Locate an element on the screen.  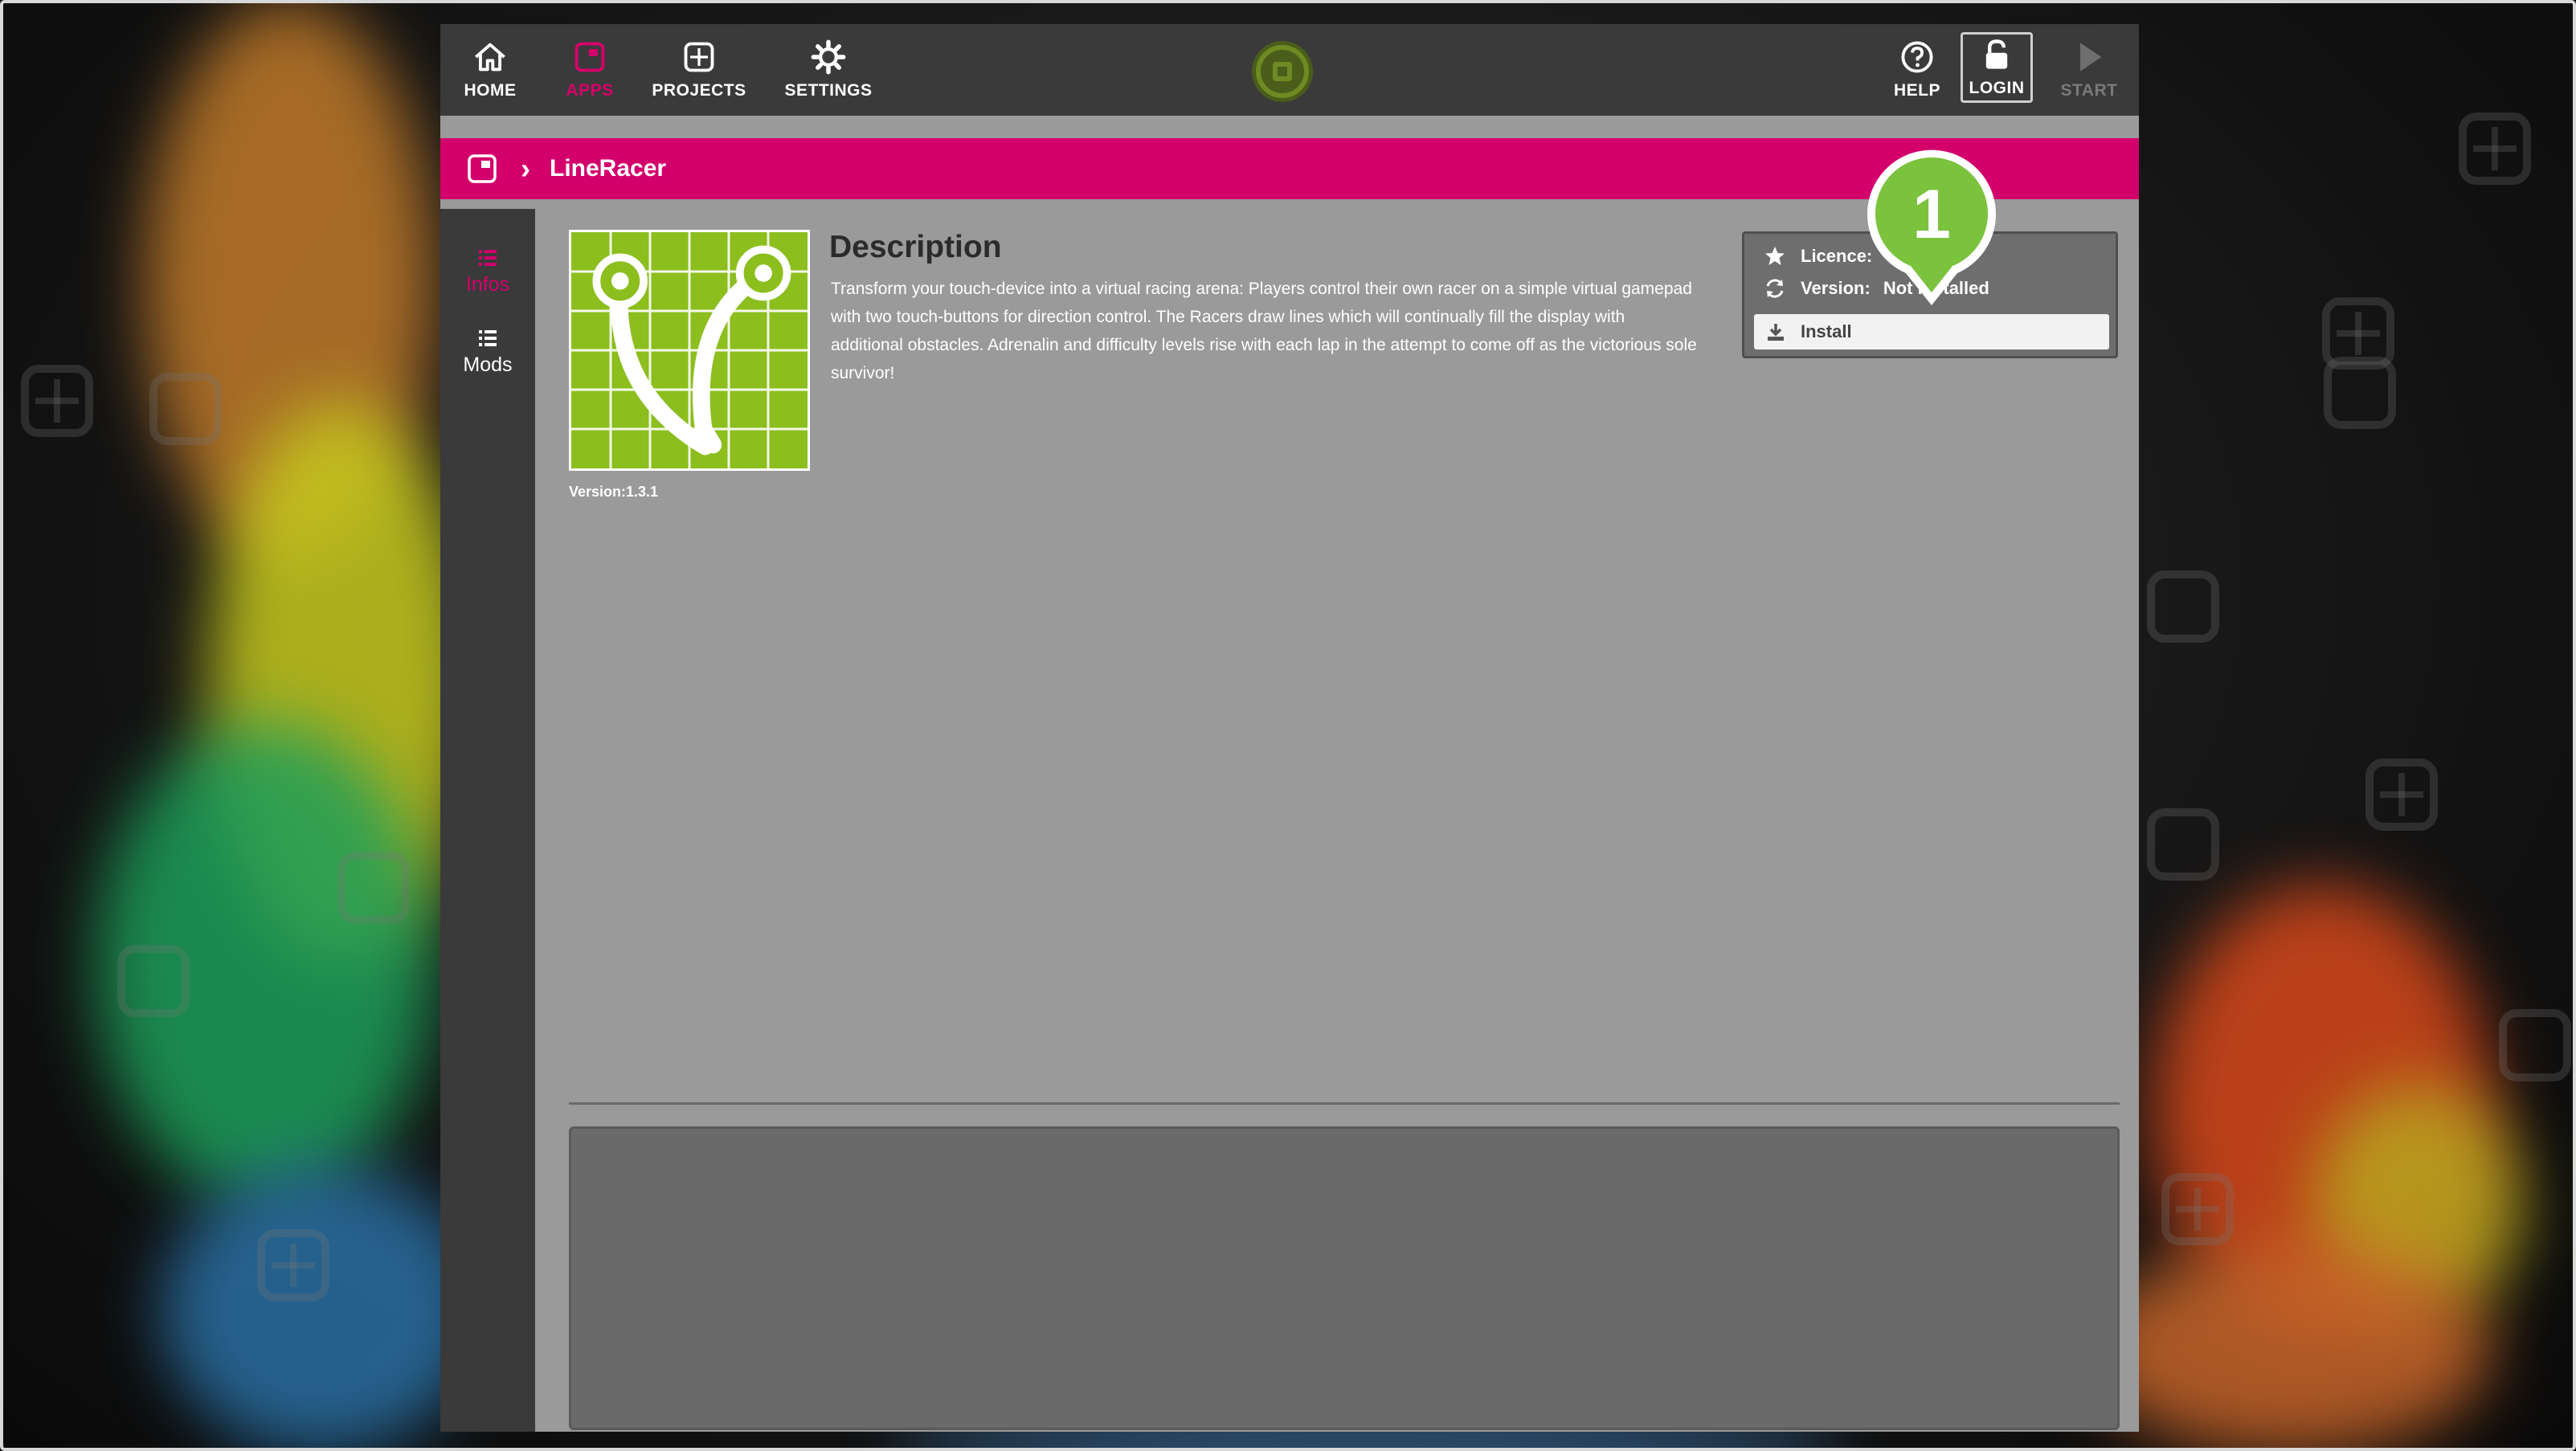
content-divider is located at coordinates (1344, 1103).